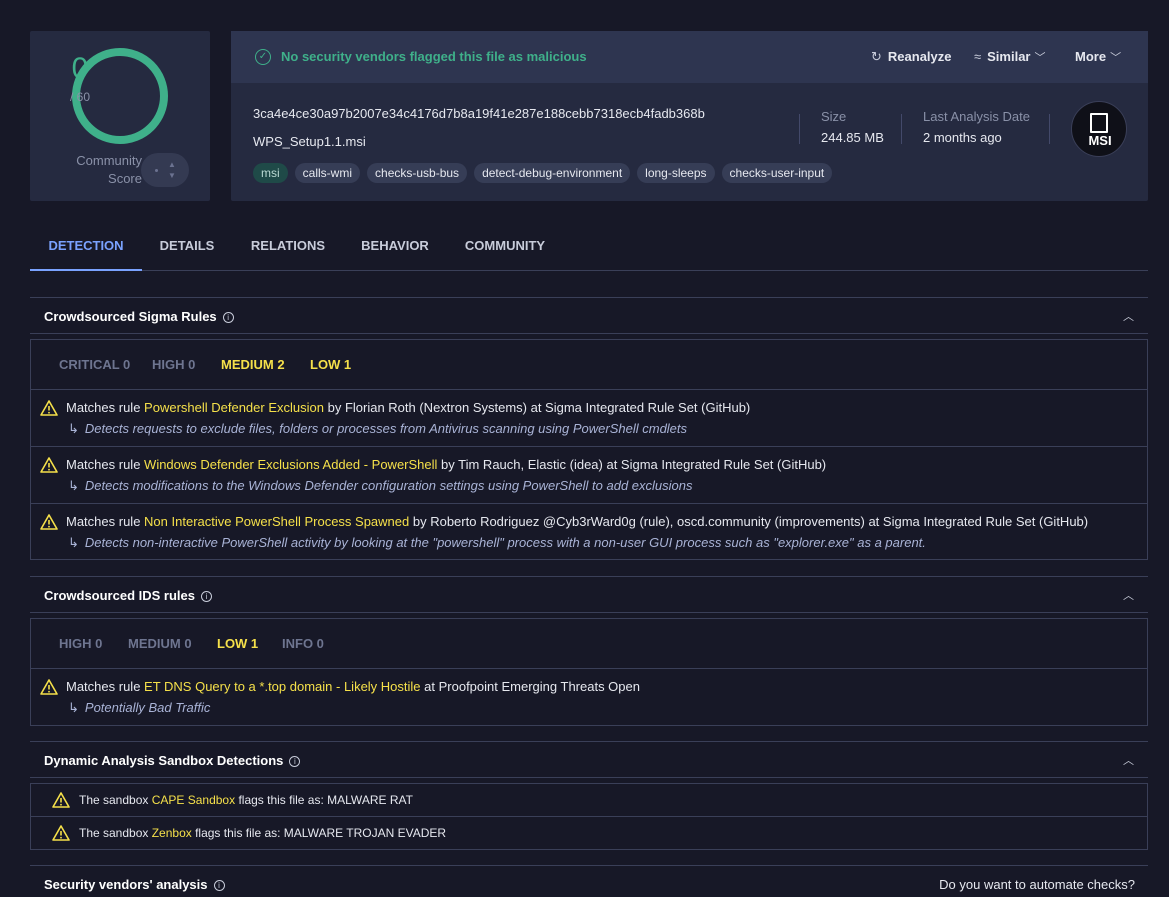 Image resolution: width=1169 pixels, height=897 pixels. Describe the element at coordinates (115, 833) in the screenshot. I see `sandbox-prefix: The sandbox` at that location.